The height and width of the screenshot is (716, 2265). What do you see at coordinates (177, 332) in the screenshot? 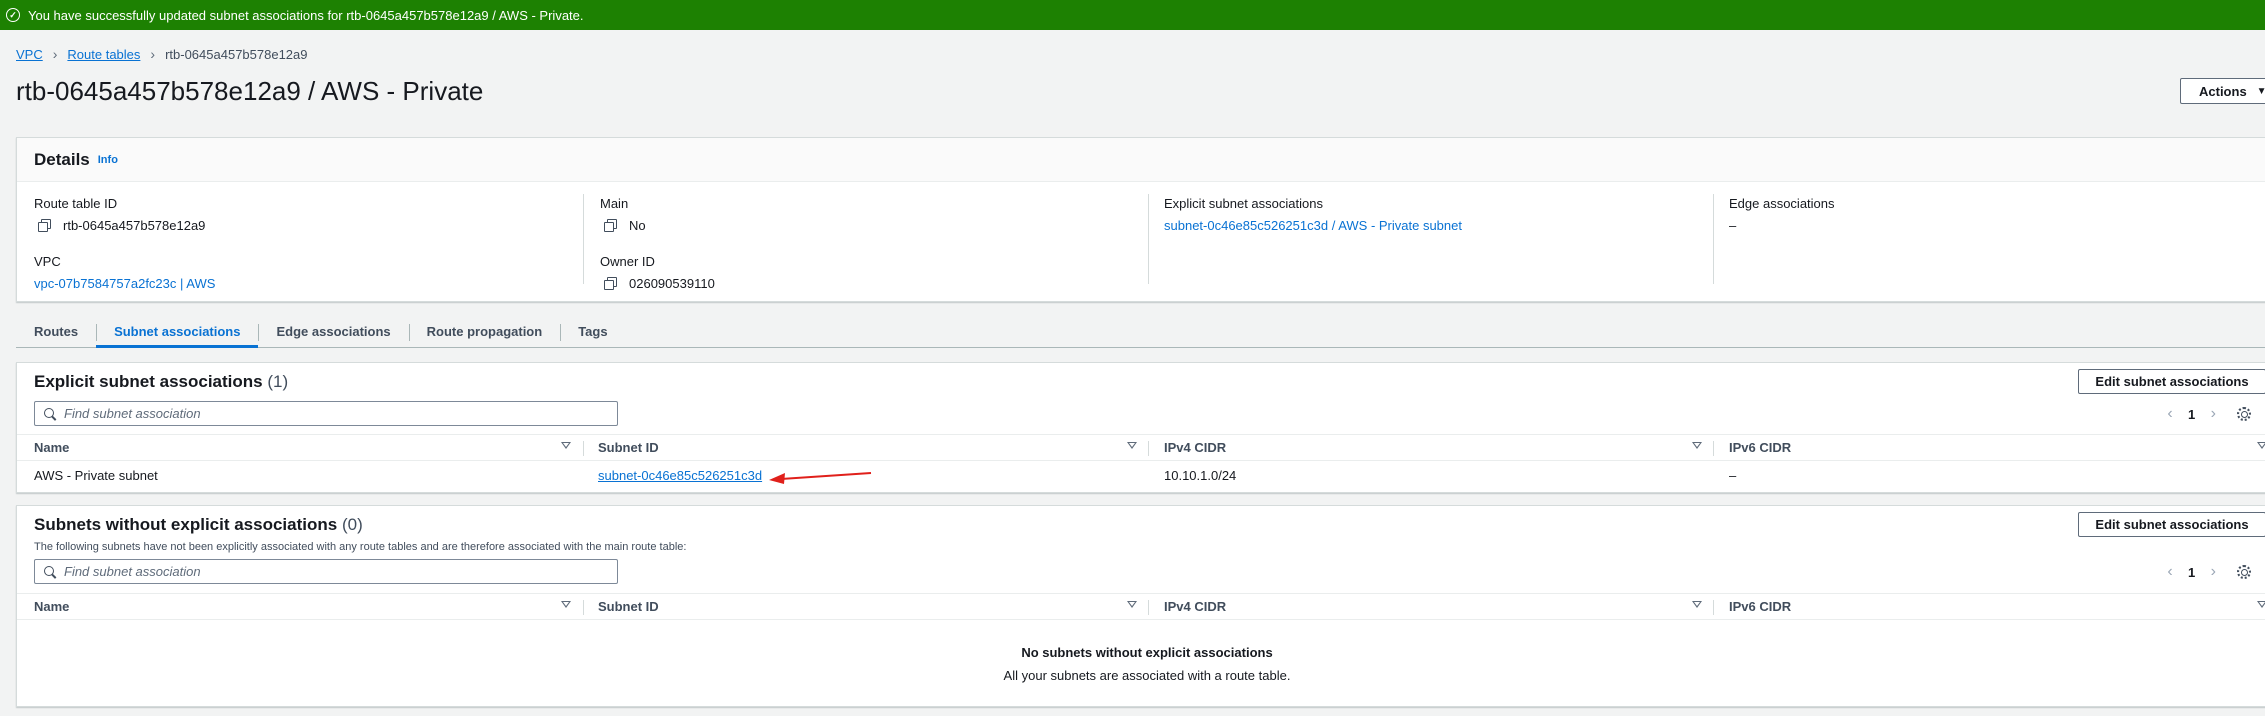
I see `tab-subnet-associations: Subnet associations` at bounding box center [177, 332].